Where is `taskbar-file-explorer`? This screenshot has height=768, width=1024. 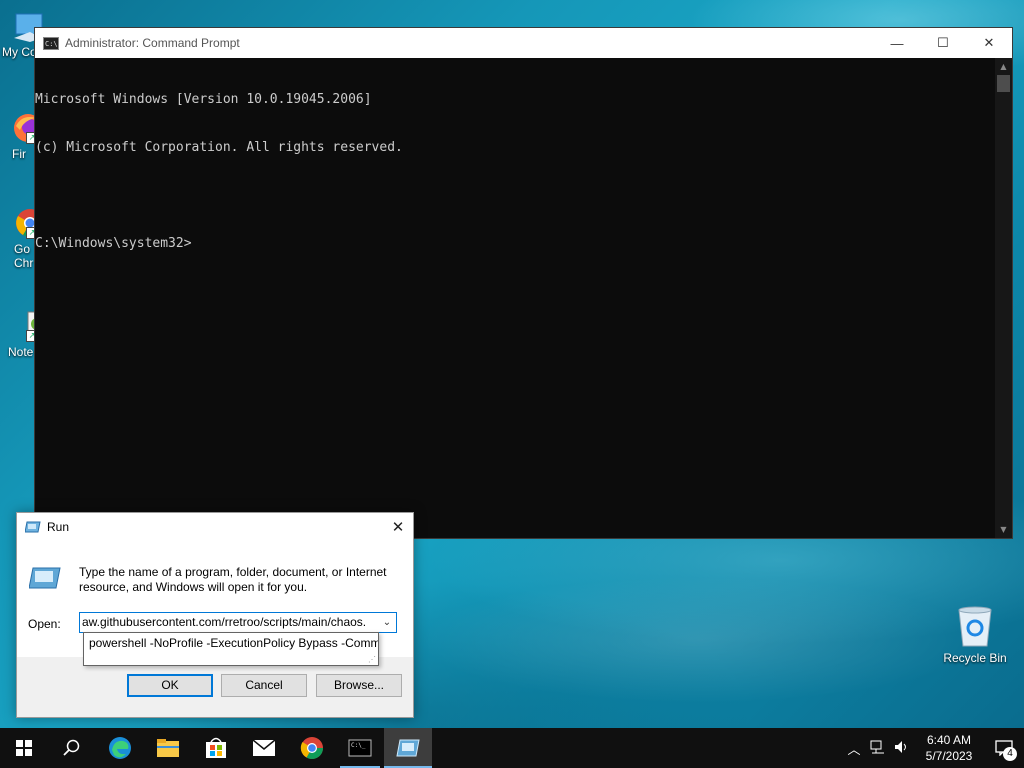
taskbar-file-explorer is located at coordinates (168, 748).